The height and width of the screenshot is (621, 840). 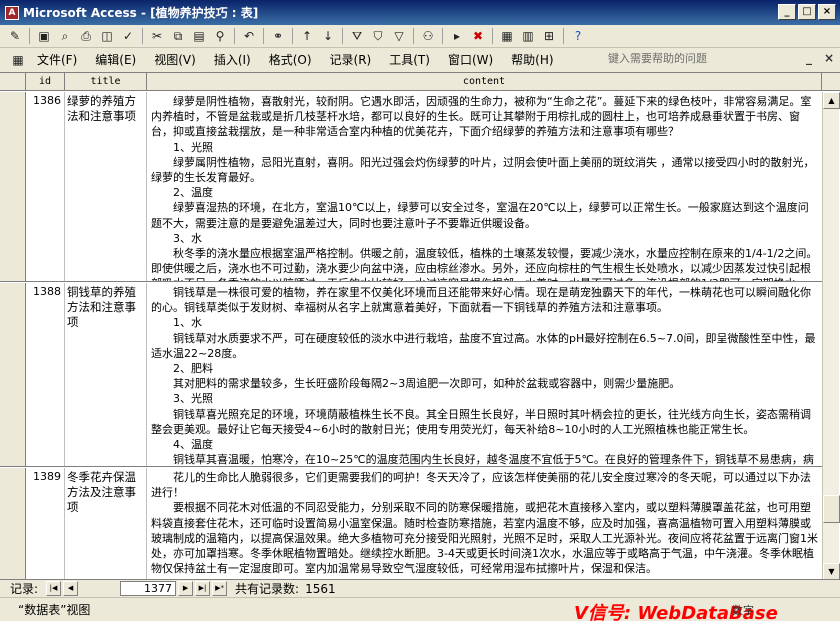 What do you see at coordinates (528, 36) in the screenshot?
I see `database-window-icon: ▥` at bounding box center [528, 36].